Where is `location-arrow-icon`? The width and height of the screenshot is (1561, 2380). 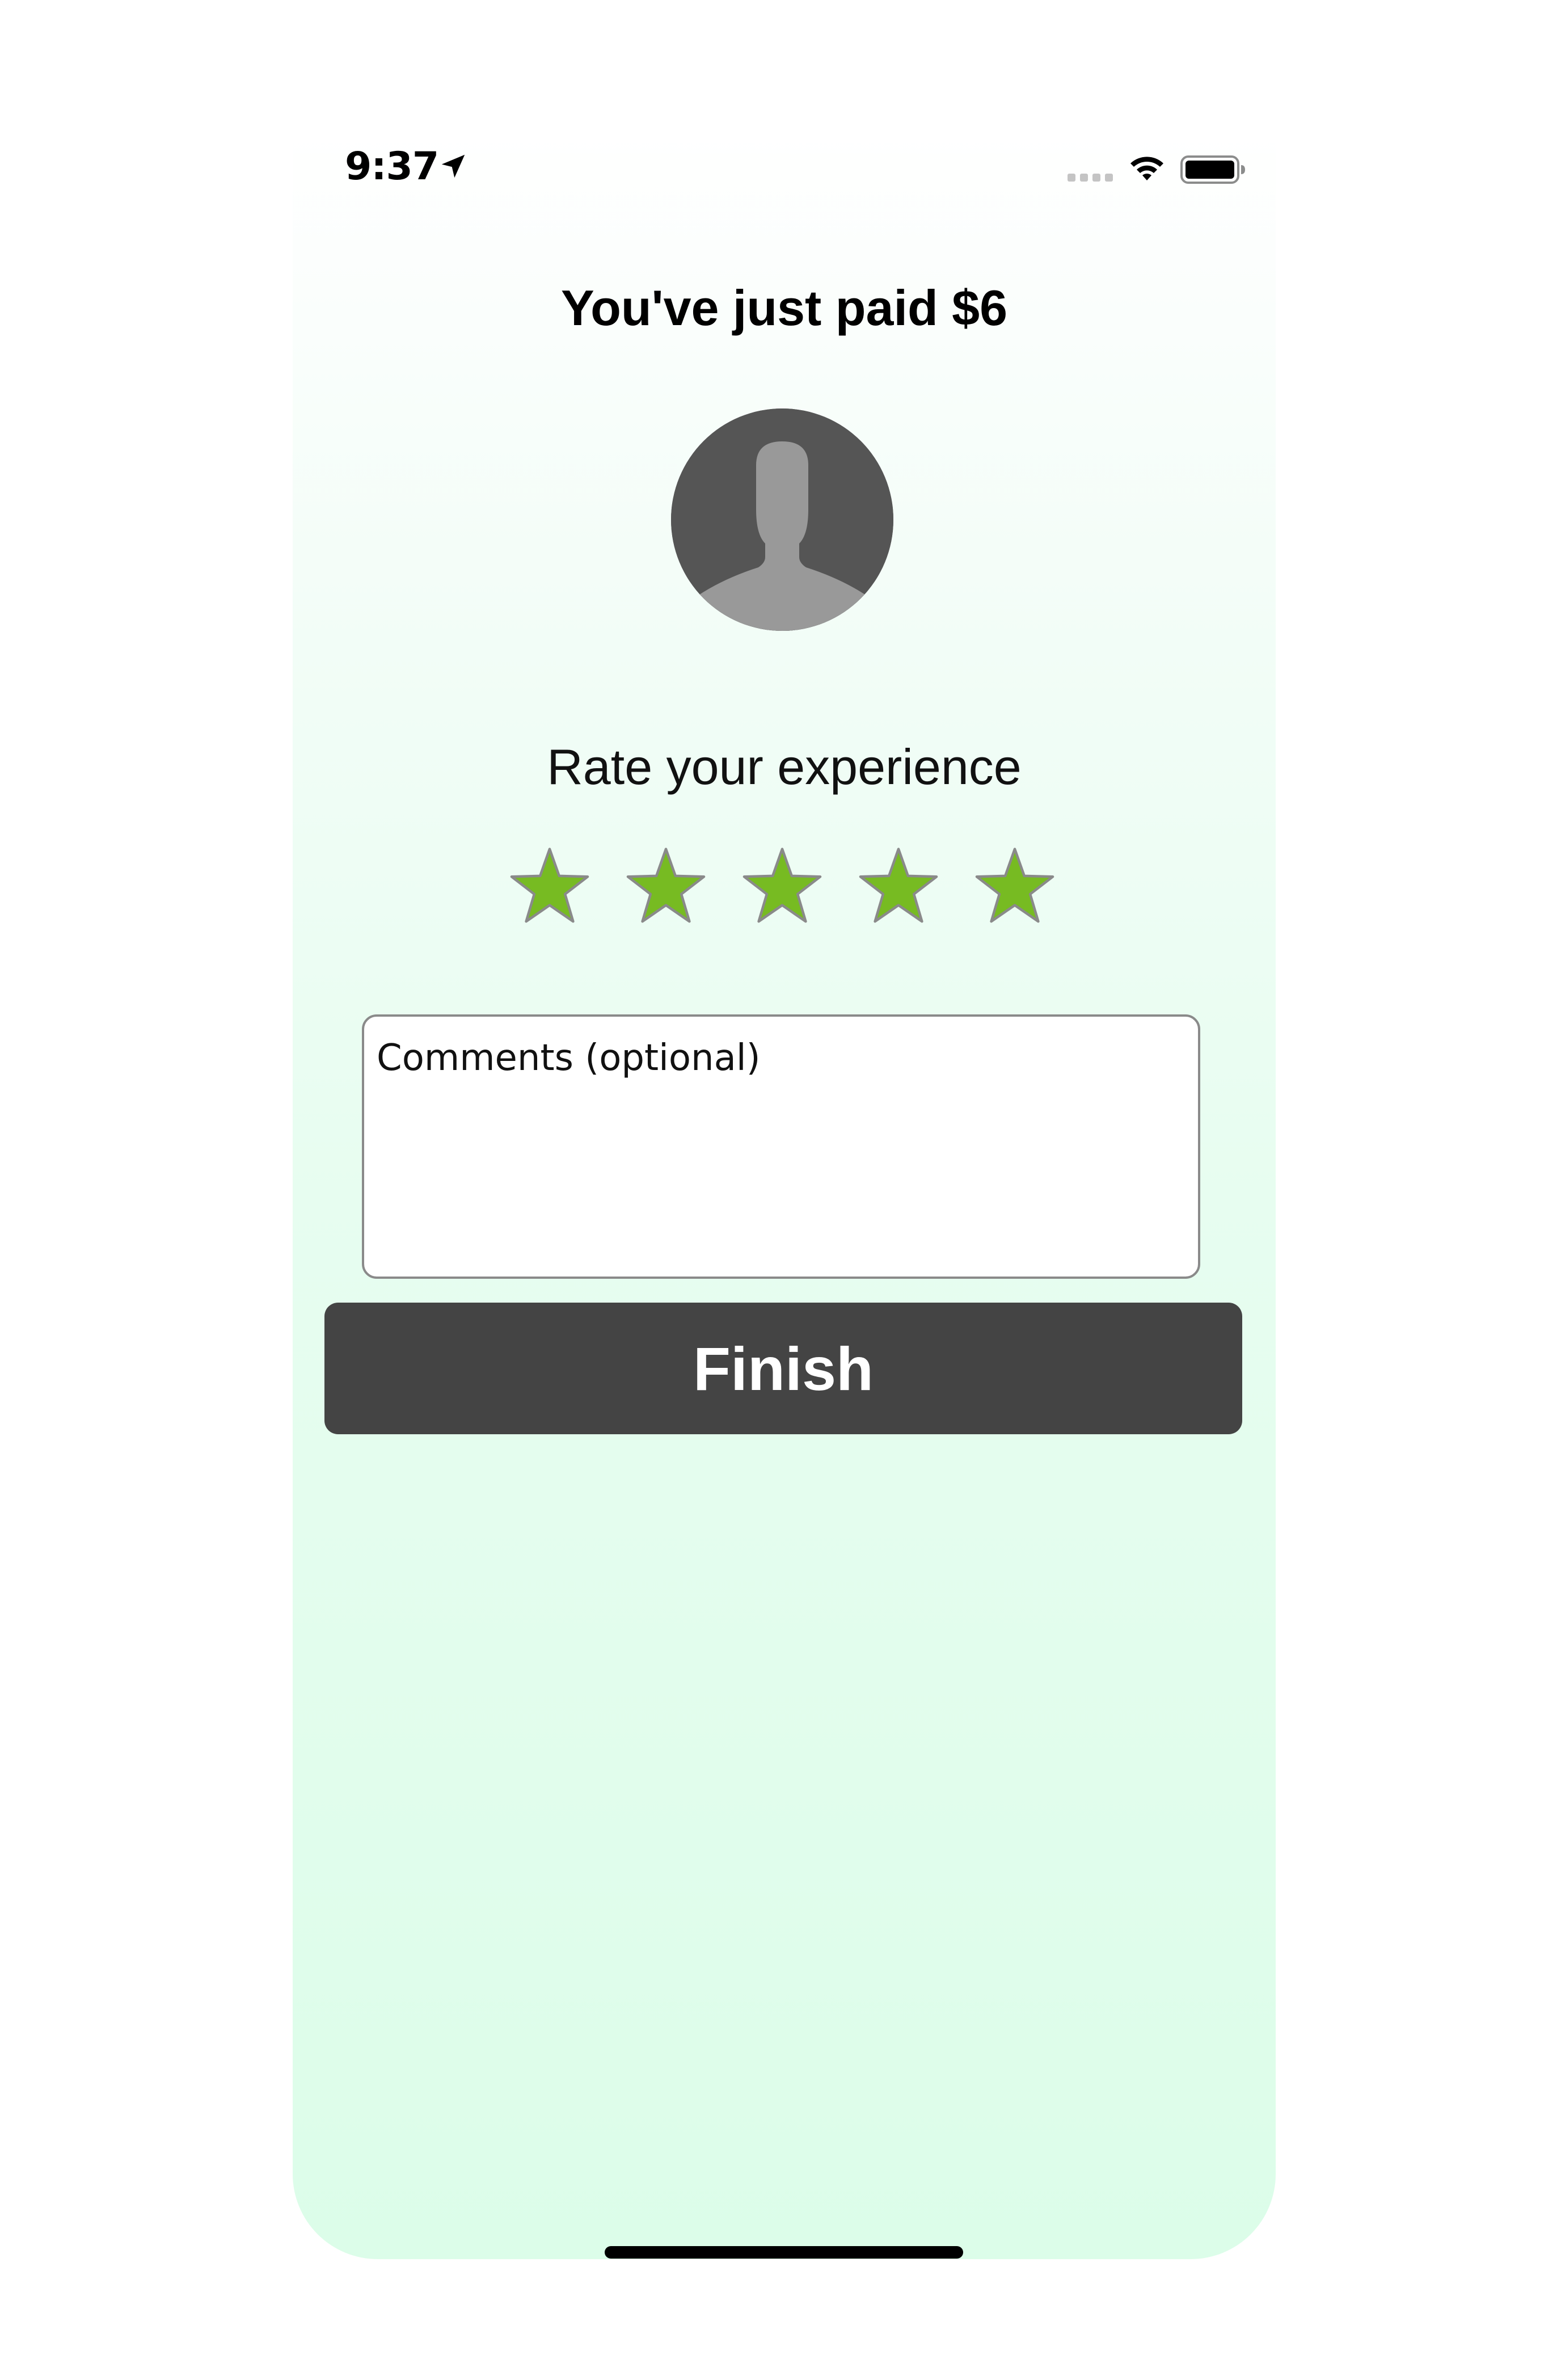
location-arrow-icon is located at coordinates (453, 166).